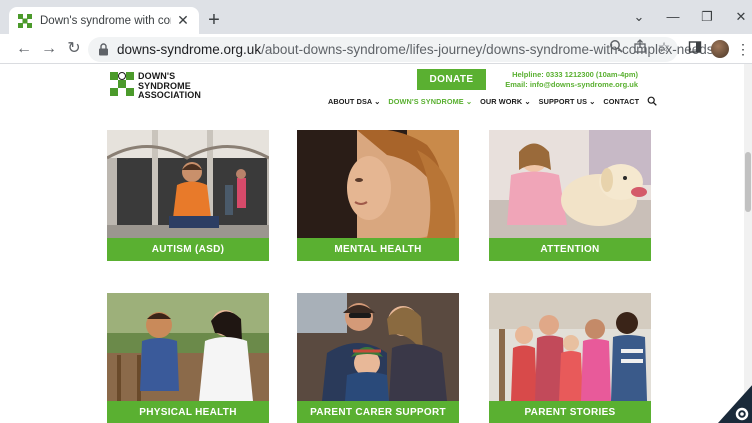 The height and width of the screenshot is (423, 752). Describe the element at coordinates (24, 49) in the screenshot. I see `back-icon: ←` at that location.